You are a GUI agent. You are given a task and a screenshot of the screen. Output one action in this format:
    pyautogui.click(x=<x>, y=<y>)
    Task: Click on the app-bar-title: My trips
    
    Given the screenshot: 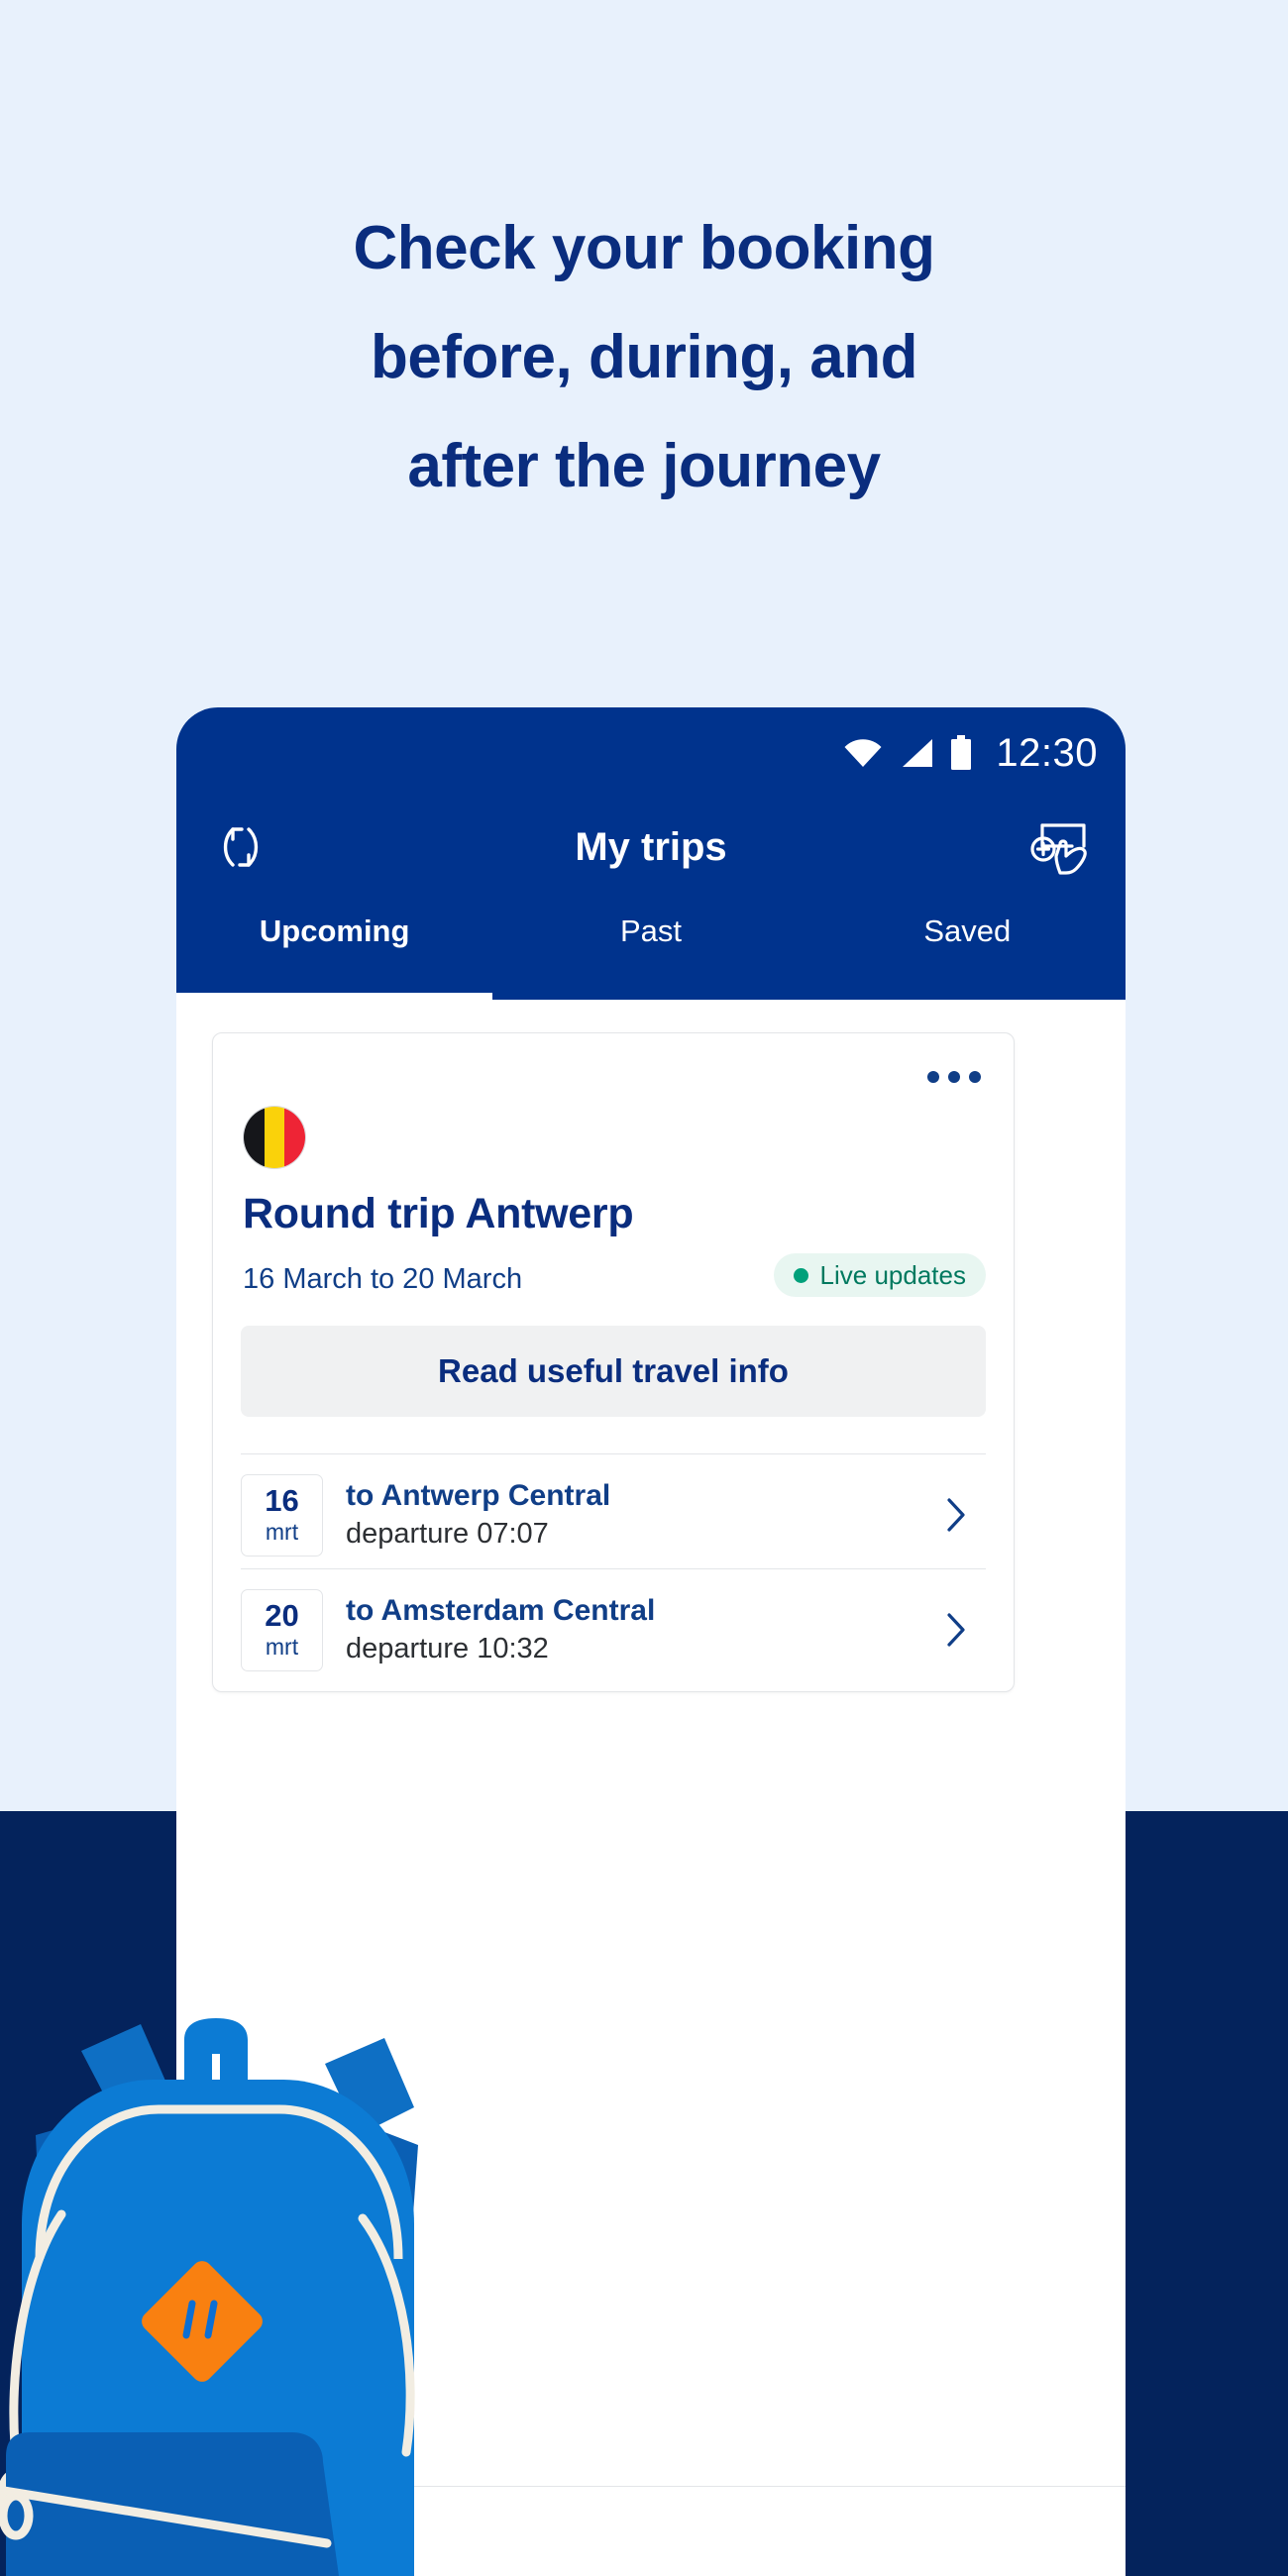 What is the action you would take?
    pyautogui.click(x=651, y=846)
    